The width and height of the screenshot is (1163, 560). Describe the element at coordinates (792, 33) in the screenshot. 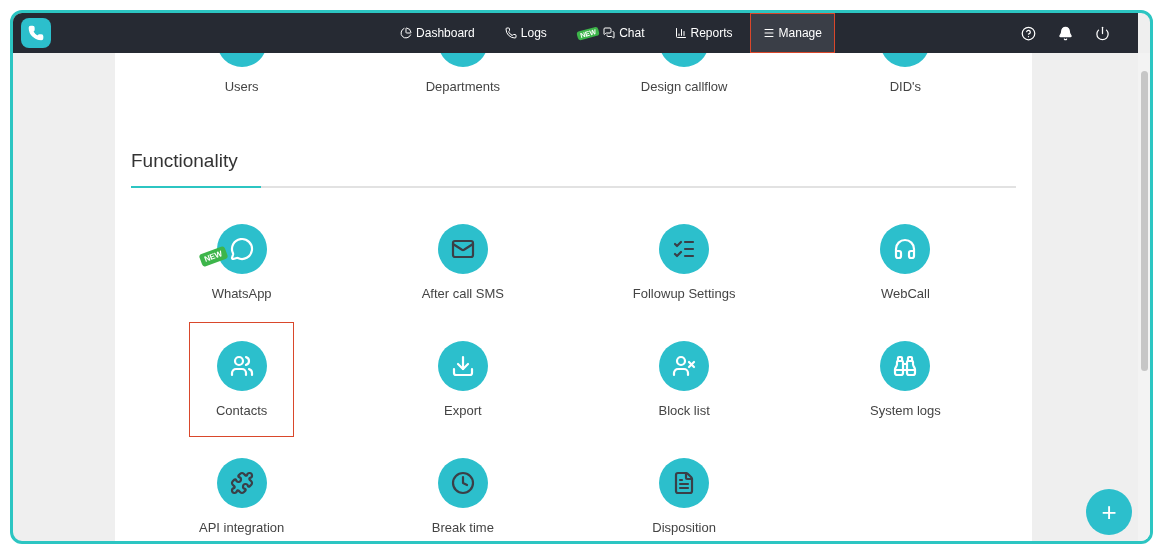

I see `nav-tab: Manage` at that location.